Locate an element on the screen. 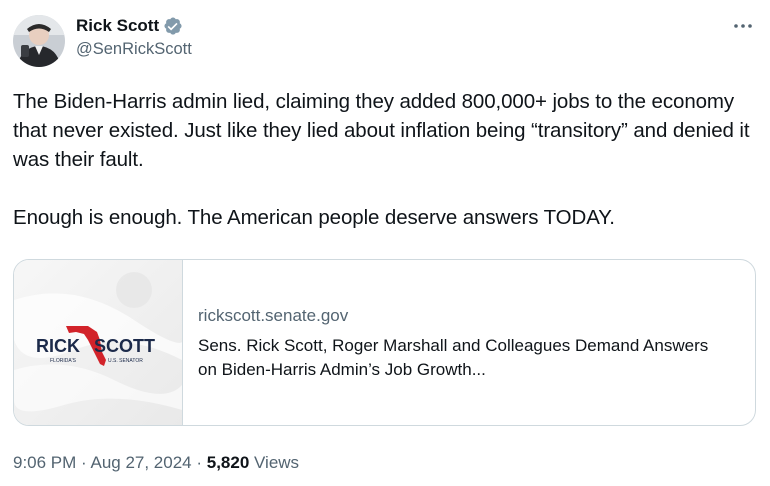  views-count: 5,820 is located at coordinates (228, 462).